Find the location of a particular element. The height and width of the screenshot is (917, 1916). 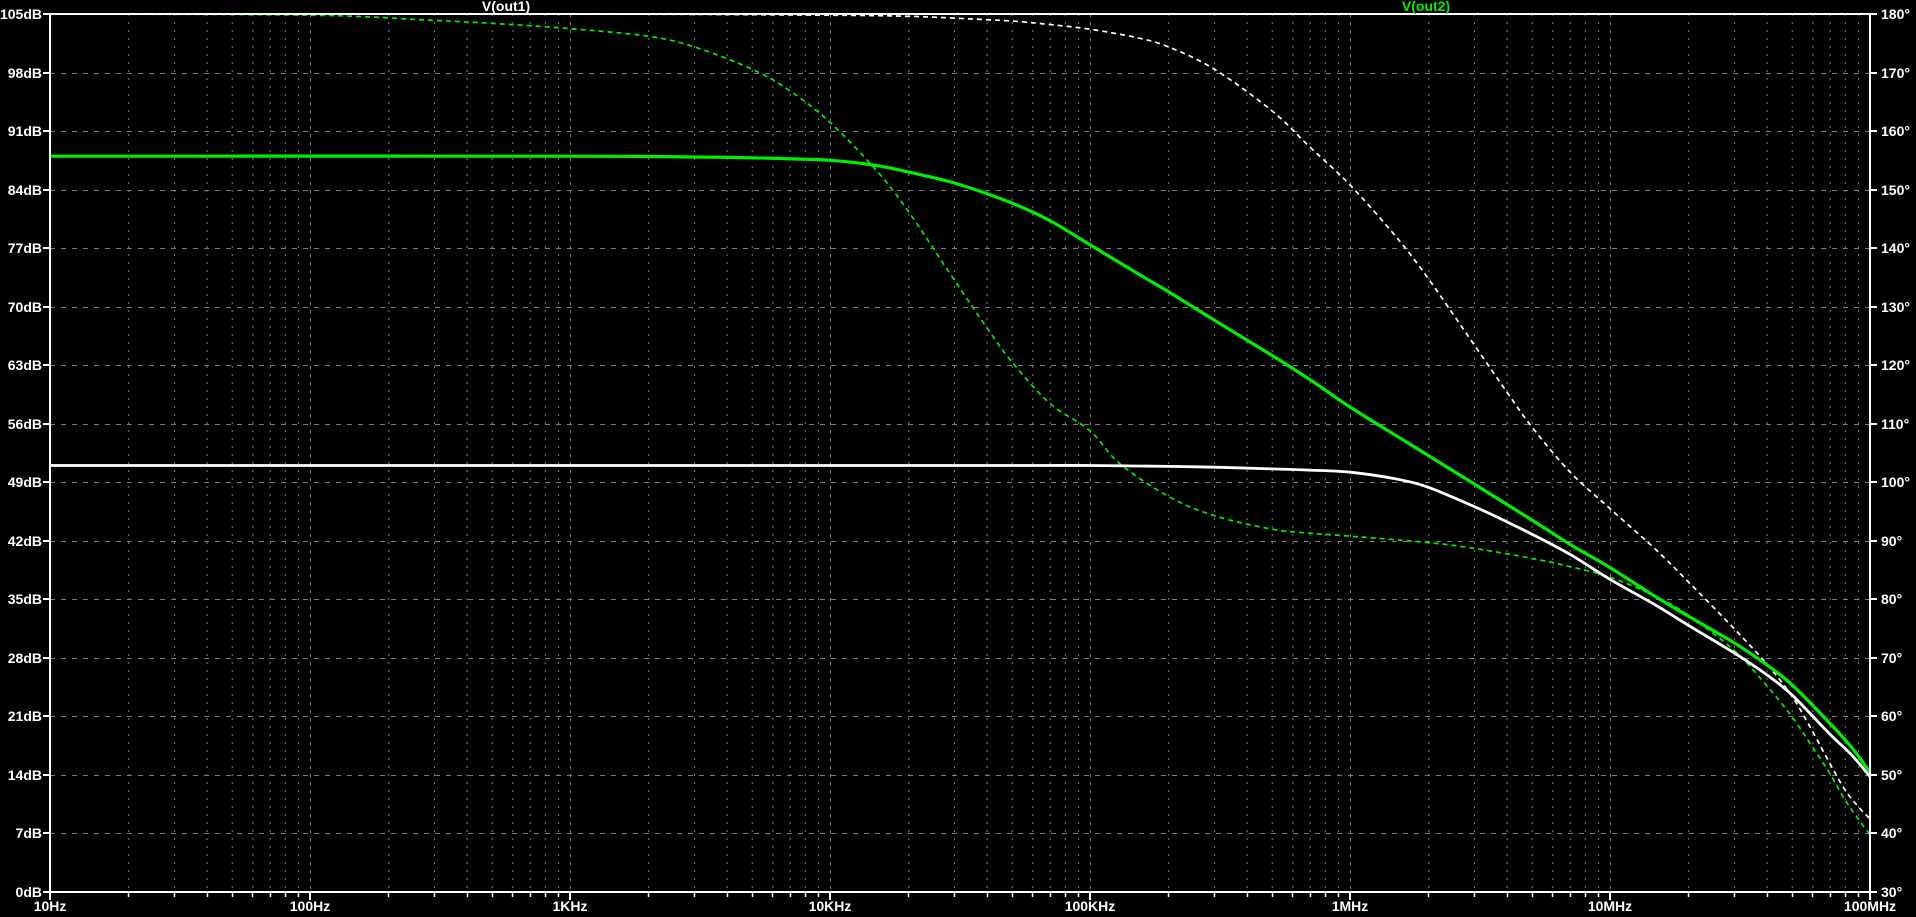

y-right-tick-label: 90° is located at coordinates (1891, 541).